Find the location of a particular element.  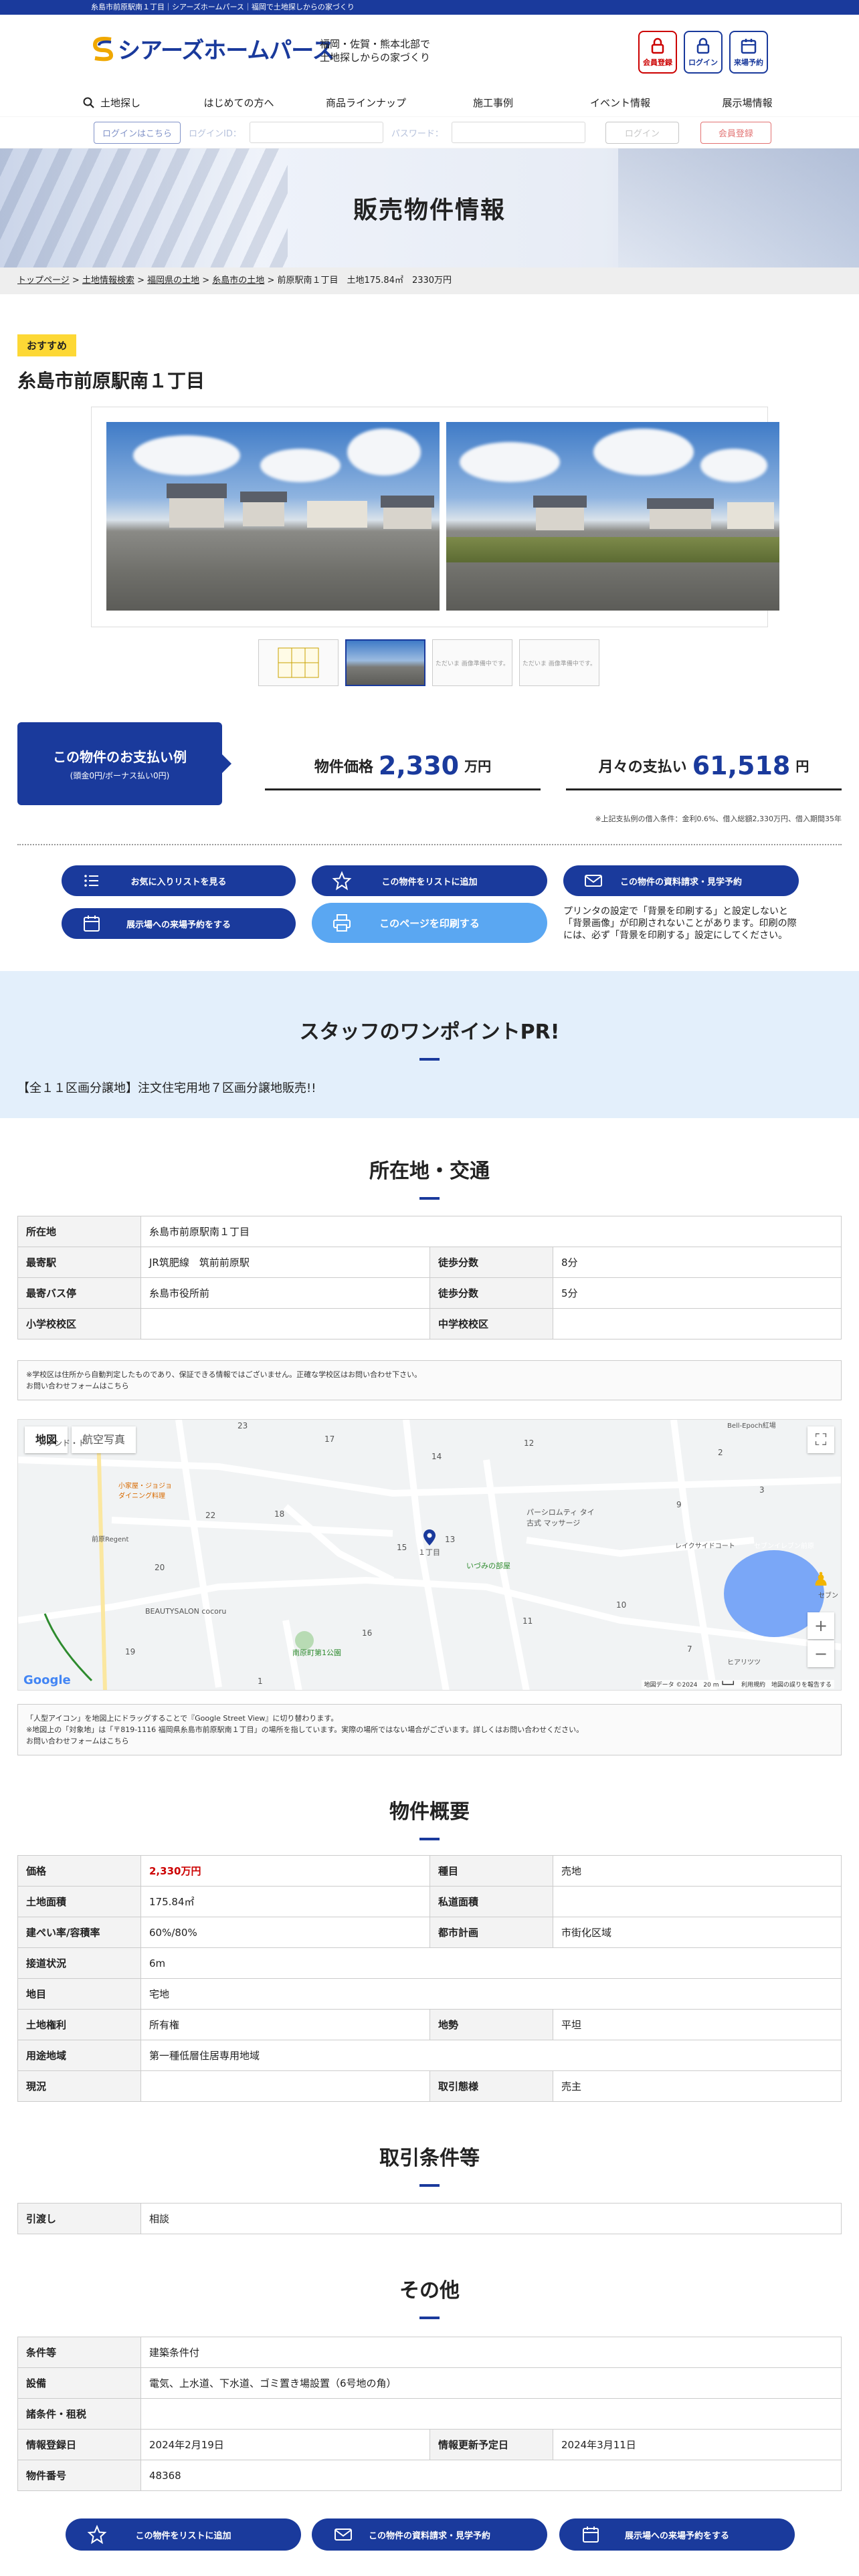

map-label: セブン is located at coordinates (828, 1596).